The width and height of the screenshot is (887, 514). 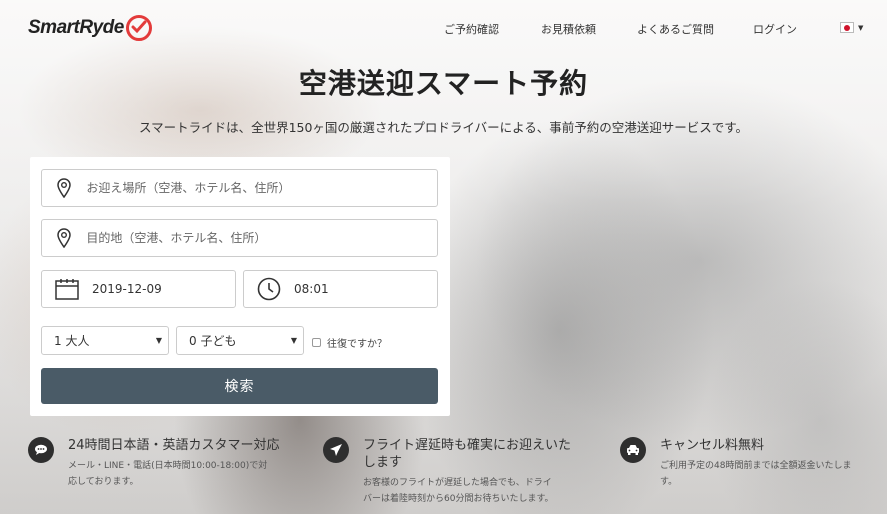 I want to click on feature-desc-line: お客様のフライトが遅延した場合でも、ドライ, so click(x=457, y=483).